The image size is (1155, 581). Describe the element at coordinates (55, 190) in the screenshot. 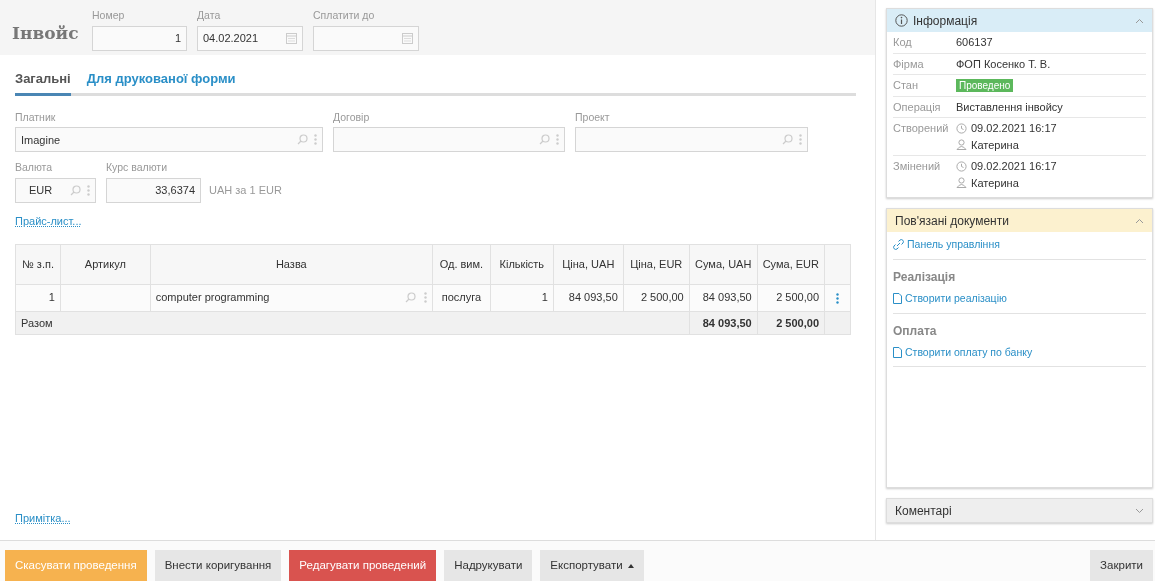

I see `lookup-field: EUR` at that location.